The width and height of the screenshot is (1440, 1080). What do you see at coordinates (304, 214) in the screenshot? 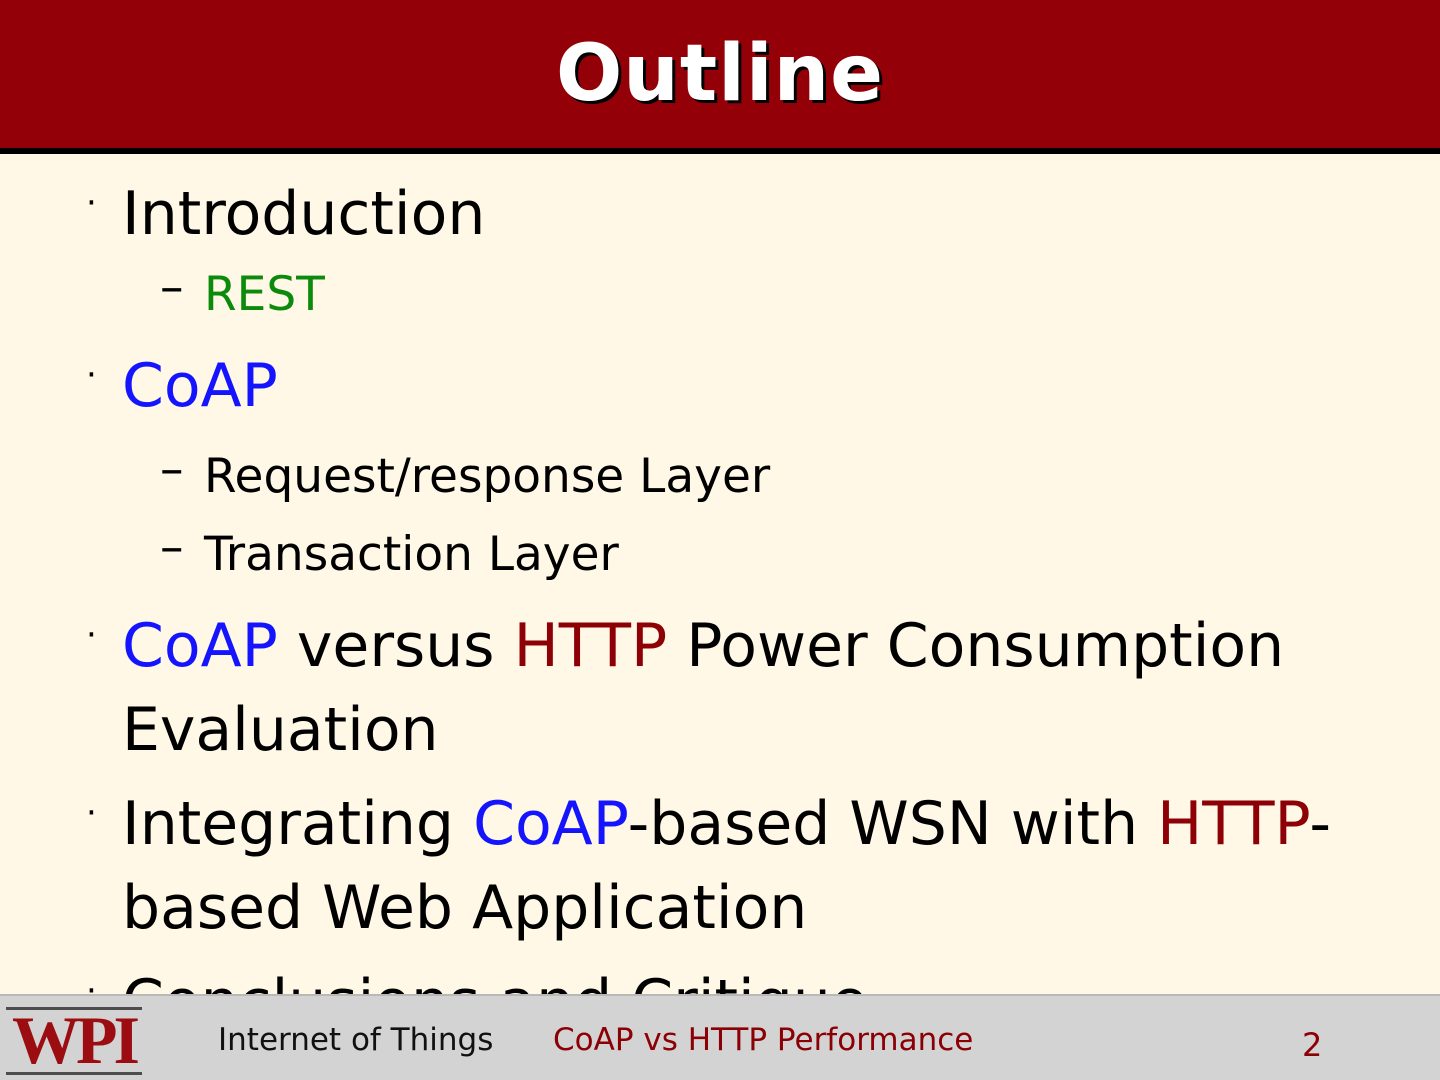
I see `introduction-text: Introduction` at bounding box center [304, 214].